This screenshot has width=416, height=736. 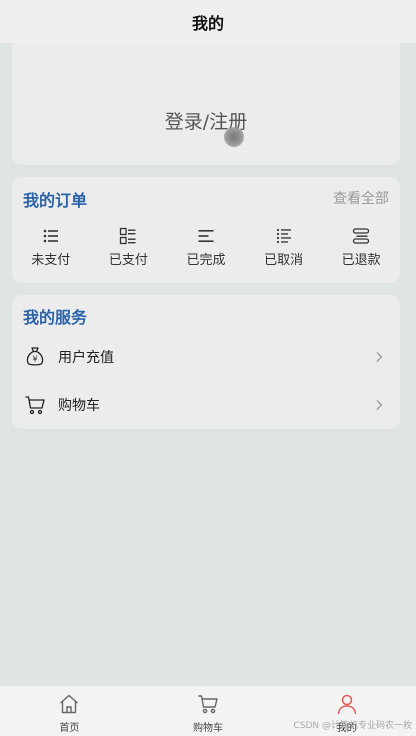 I want to click on order-status-paid: 已支付, so click(x=128, y=249).